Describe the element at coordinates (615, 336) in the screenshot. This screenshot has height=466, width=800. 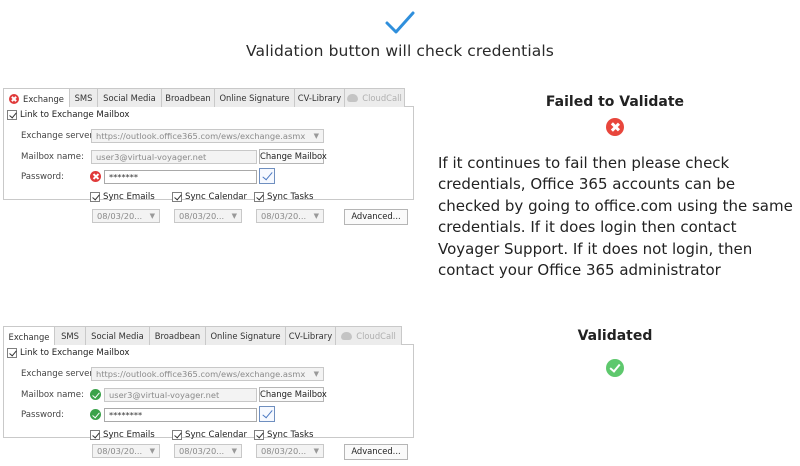
I see `validated-title: Validated` at that location.